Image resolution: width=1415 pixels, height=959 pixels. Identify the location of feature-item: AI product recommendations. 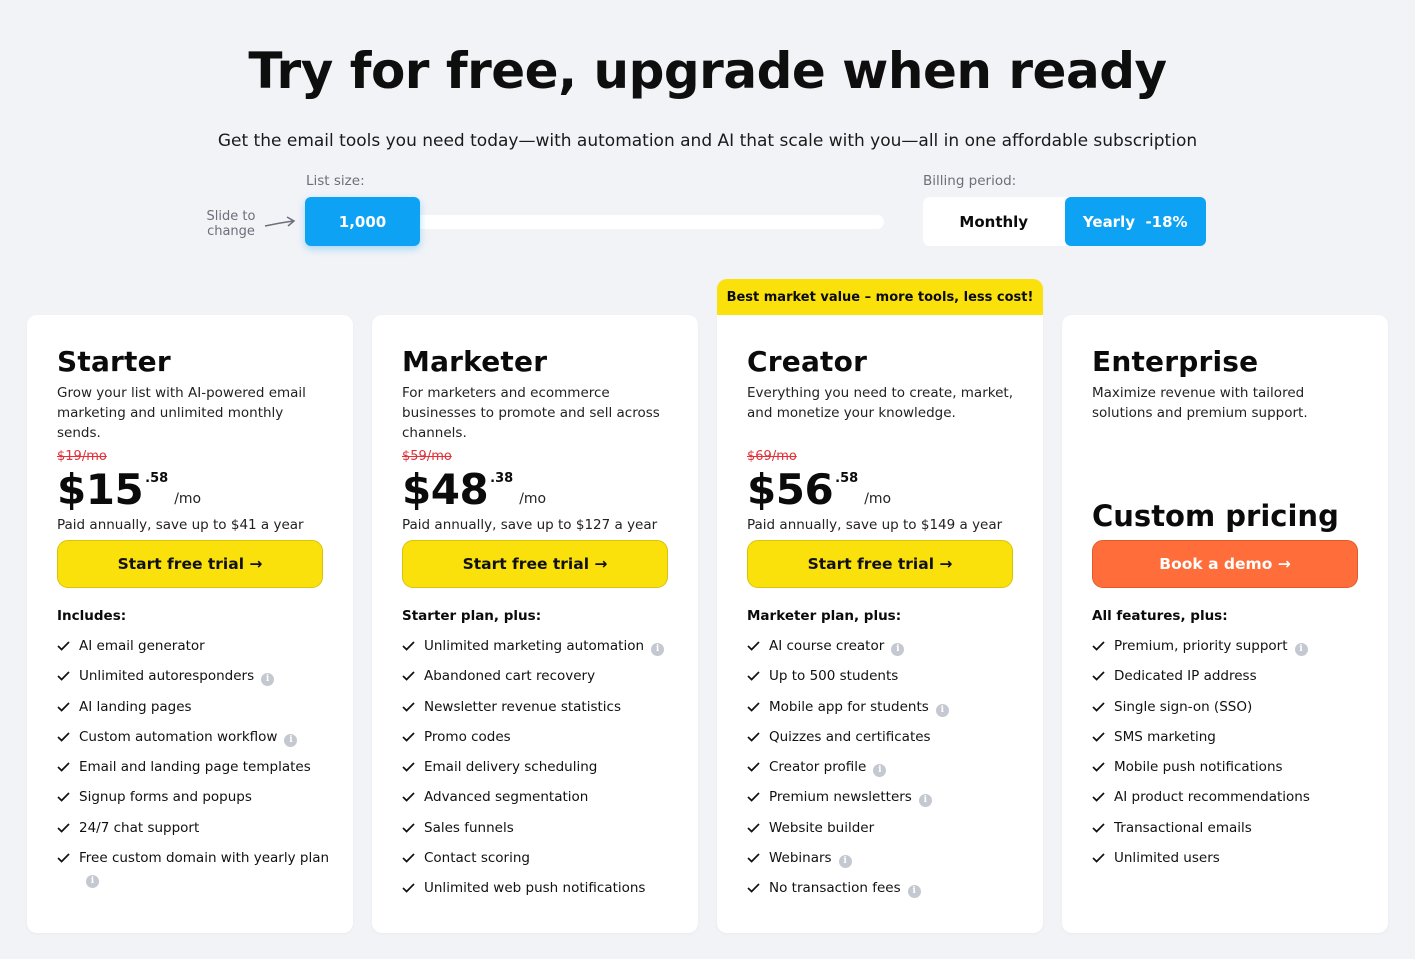
(1230, 797).